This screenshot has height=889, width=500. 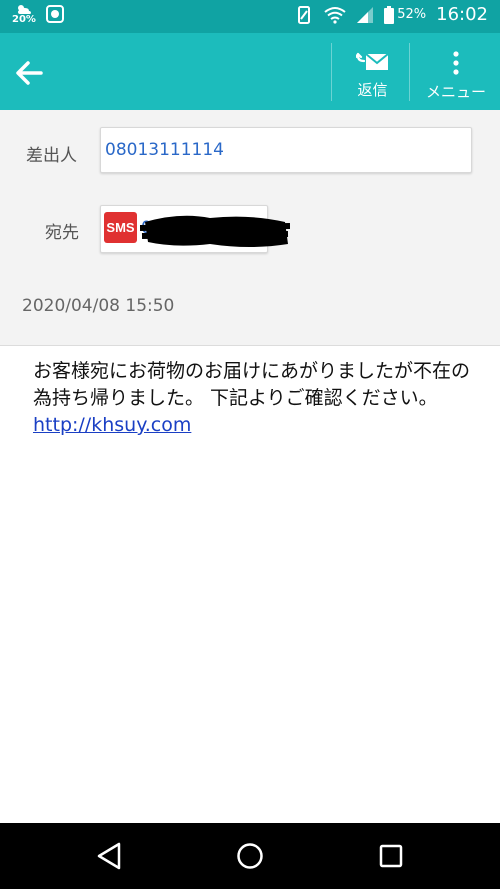 I want to click on status-right: 52% 16:02, so click(x=391, y=14).